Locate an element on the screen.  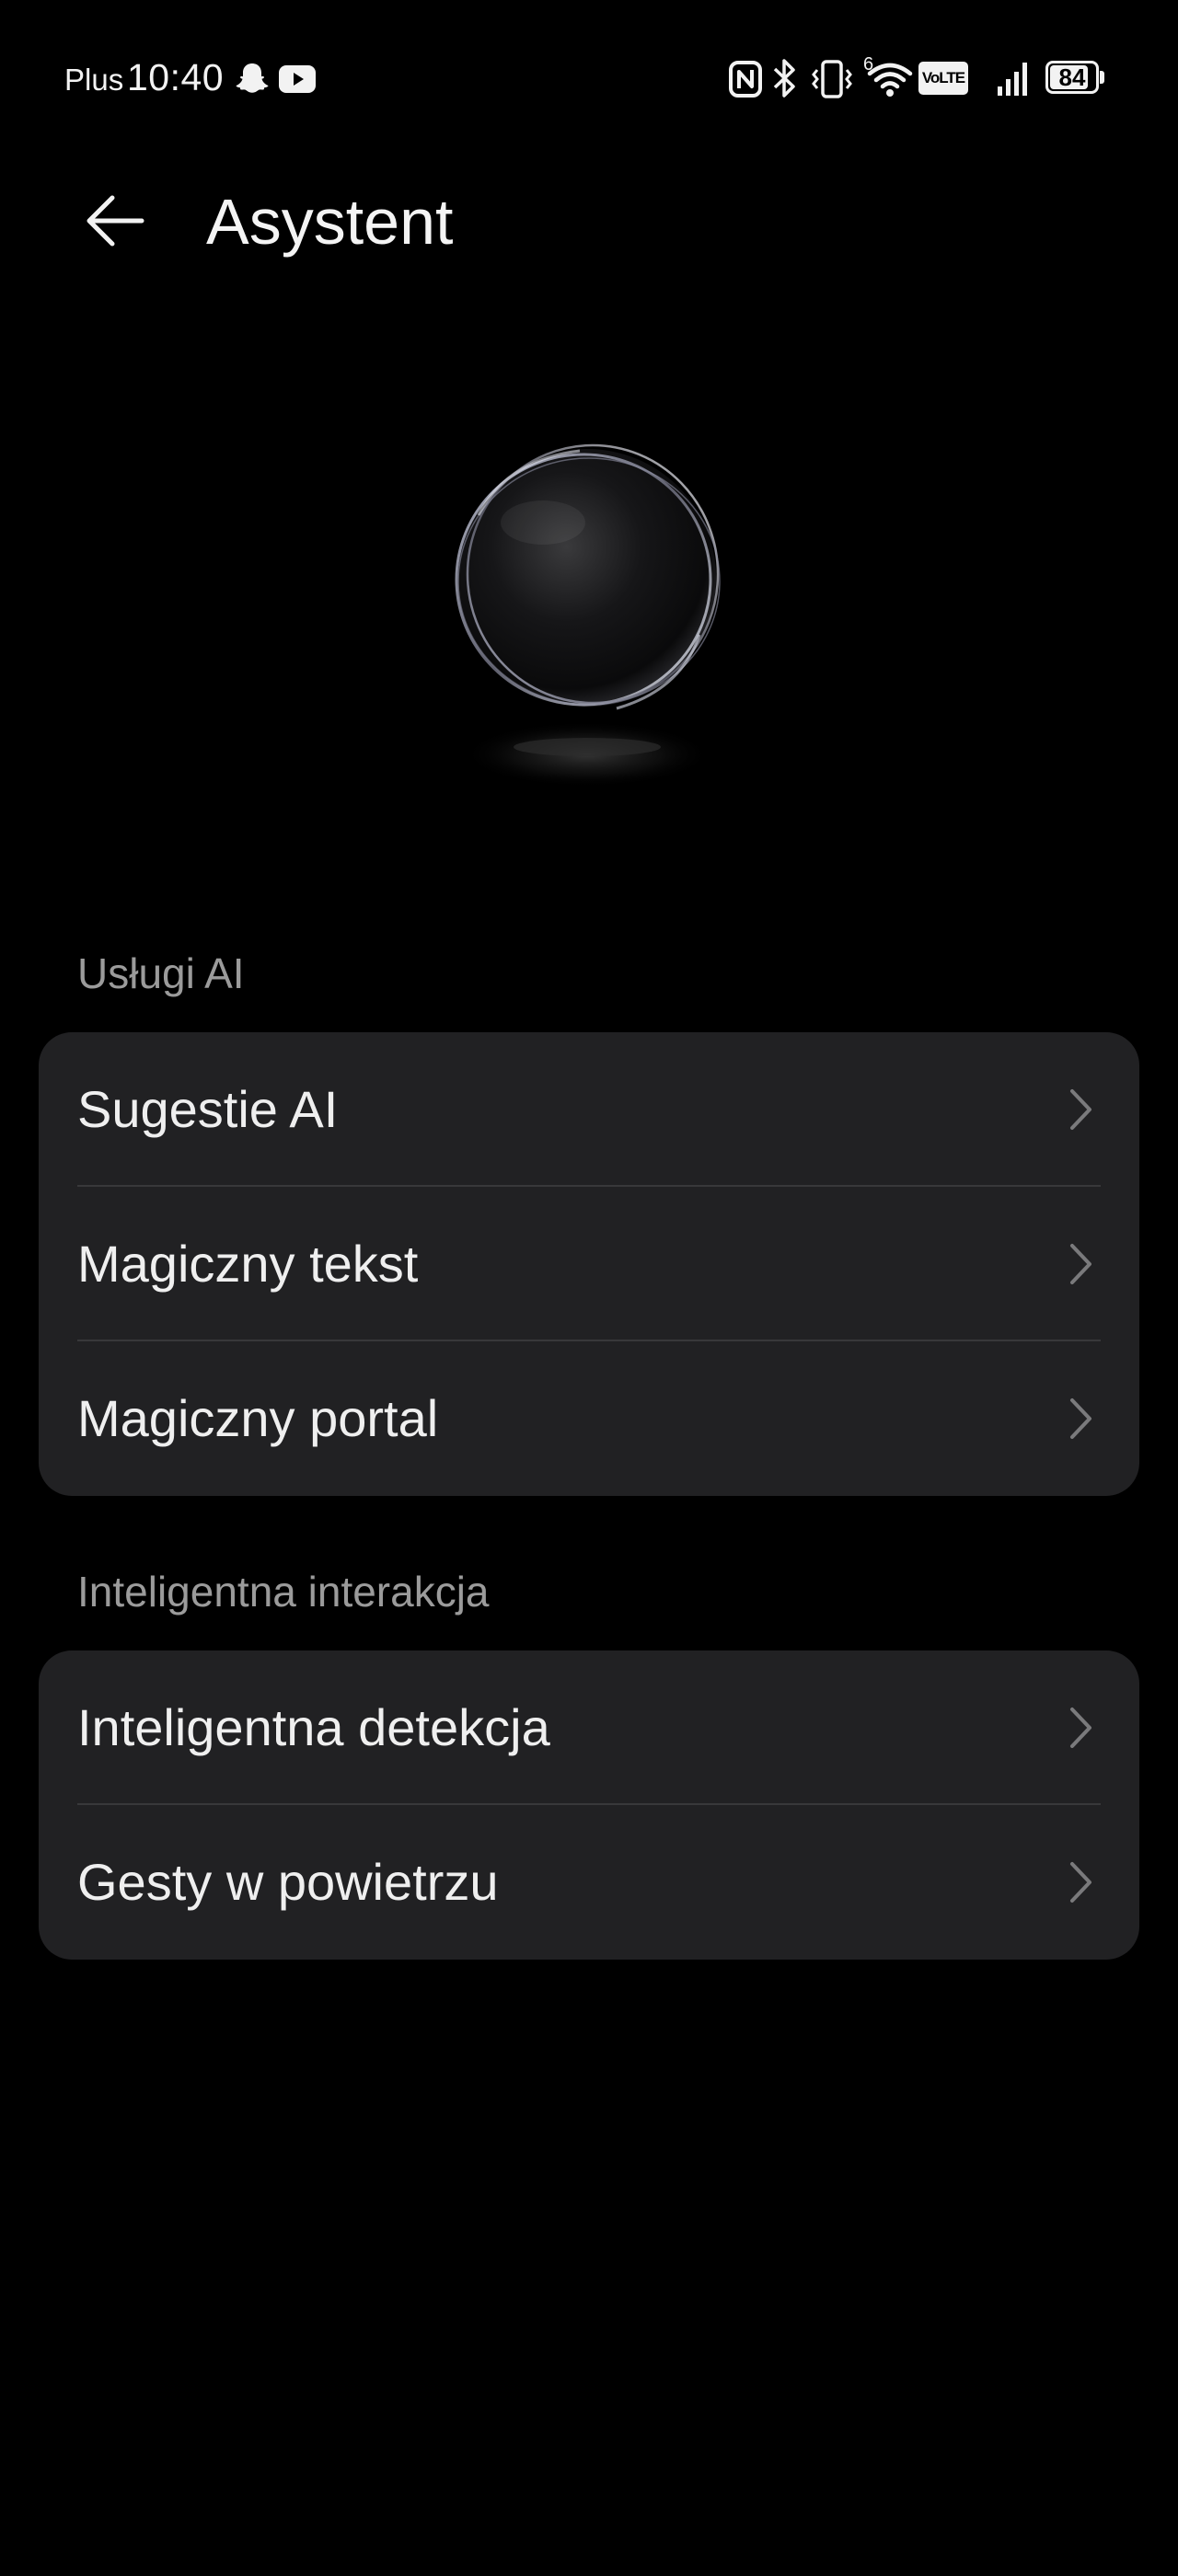
assistant-orb-icon is located at coordinates (589, 616).